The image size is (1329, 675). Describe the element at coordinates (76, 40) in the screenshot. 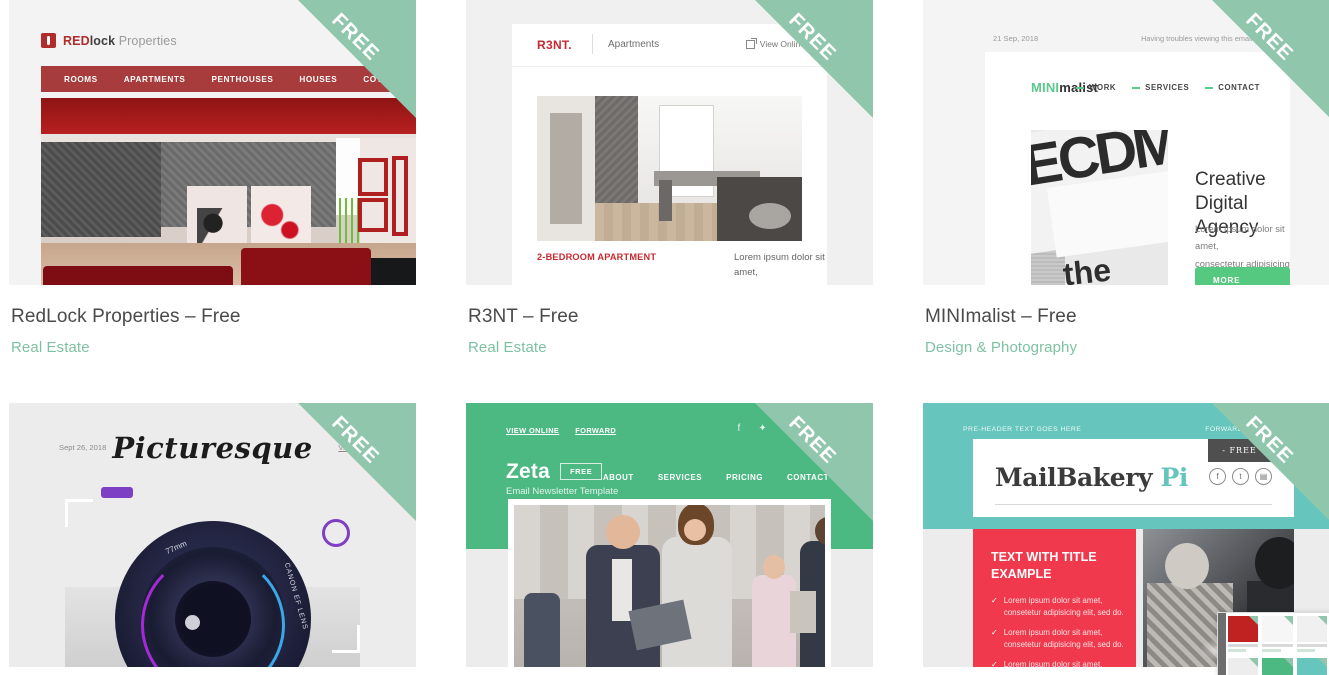

I see `redlock-logo-red: RED` at that location.